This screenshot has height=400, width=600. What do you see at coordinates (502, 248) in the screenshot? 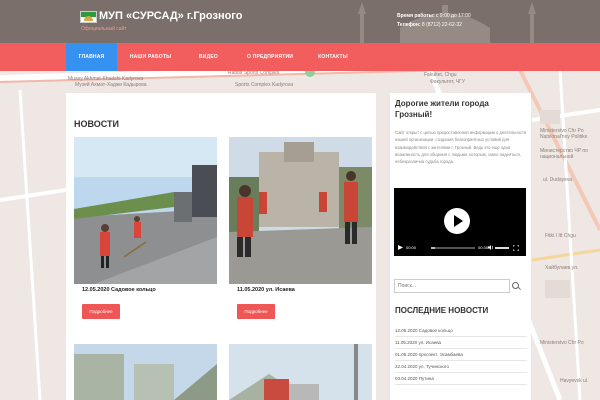
I see `volume-slider` at bounding box center [502, 248].